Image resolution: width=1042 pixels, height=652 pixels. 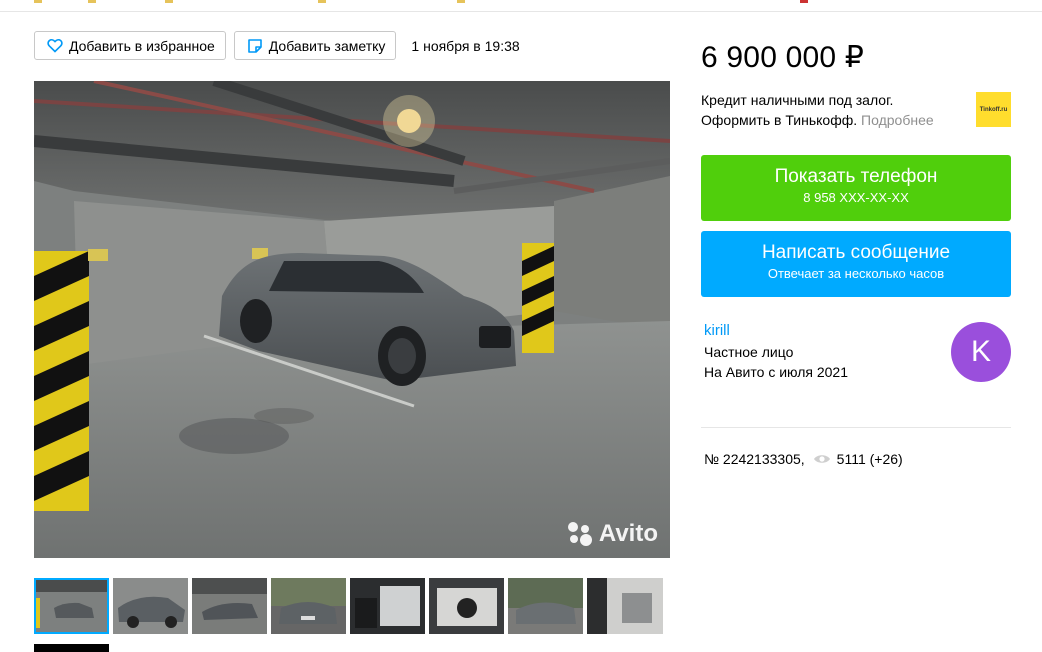 I want to click on note-icon, so click(x=254, y=45).